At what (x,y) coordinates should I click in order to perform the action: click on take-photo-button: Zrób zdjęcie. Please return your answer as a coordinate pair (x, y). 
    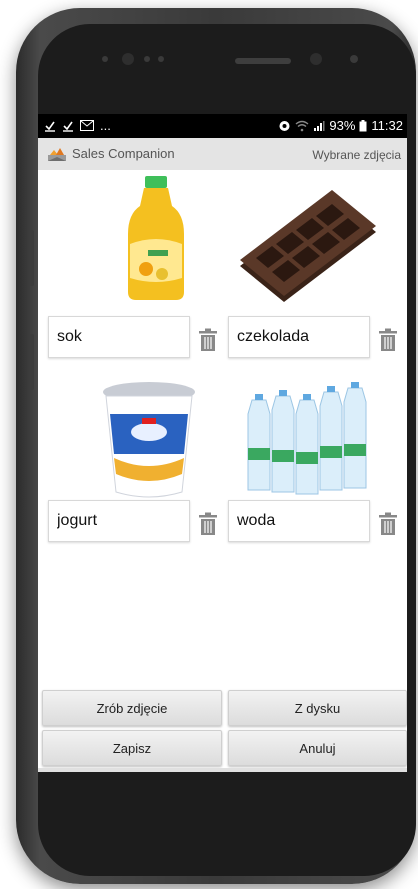
    Looking at the image, I should click on (132, 708).